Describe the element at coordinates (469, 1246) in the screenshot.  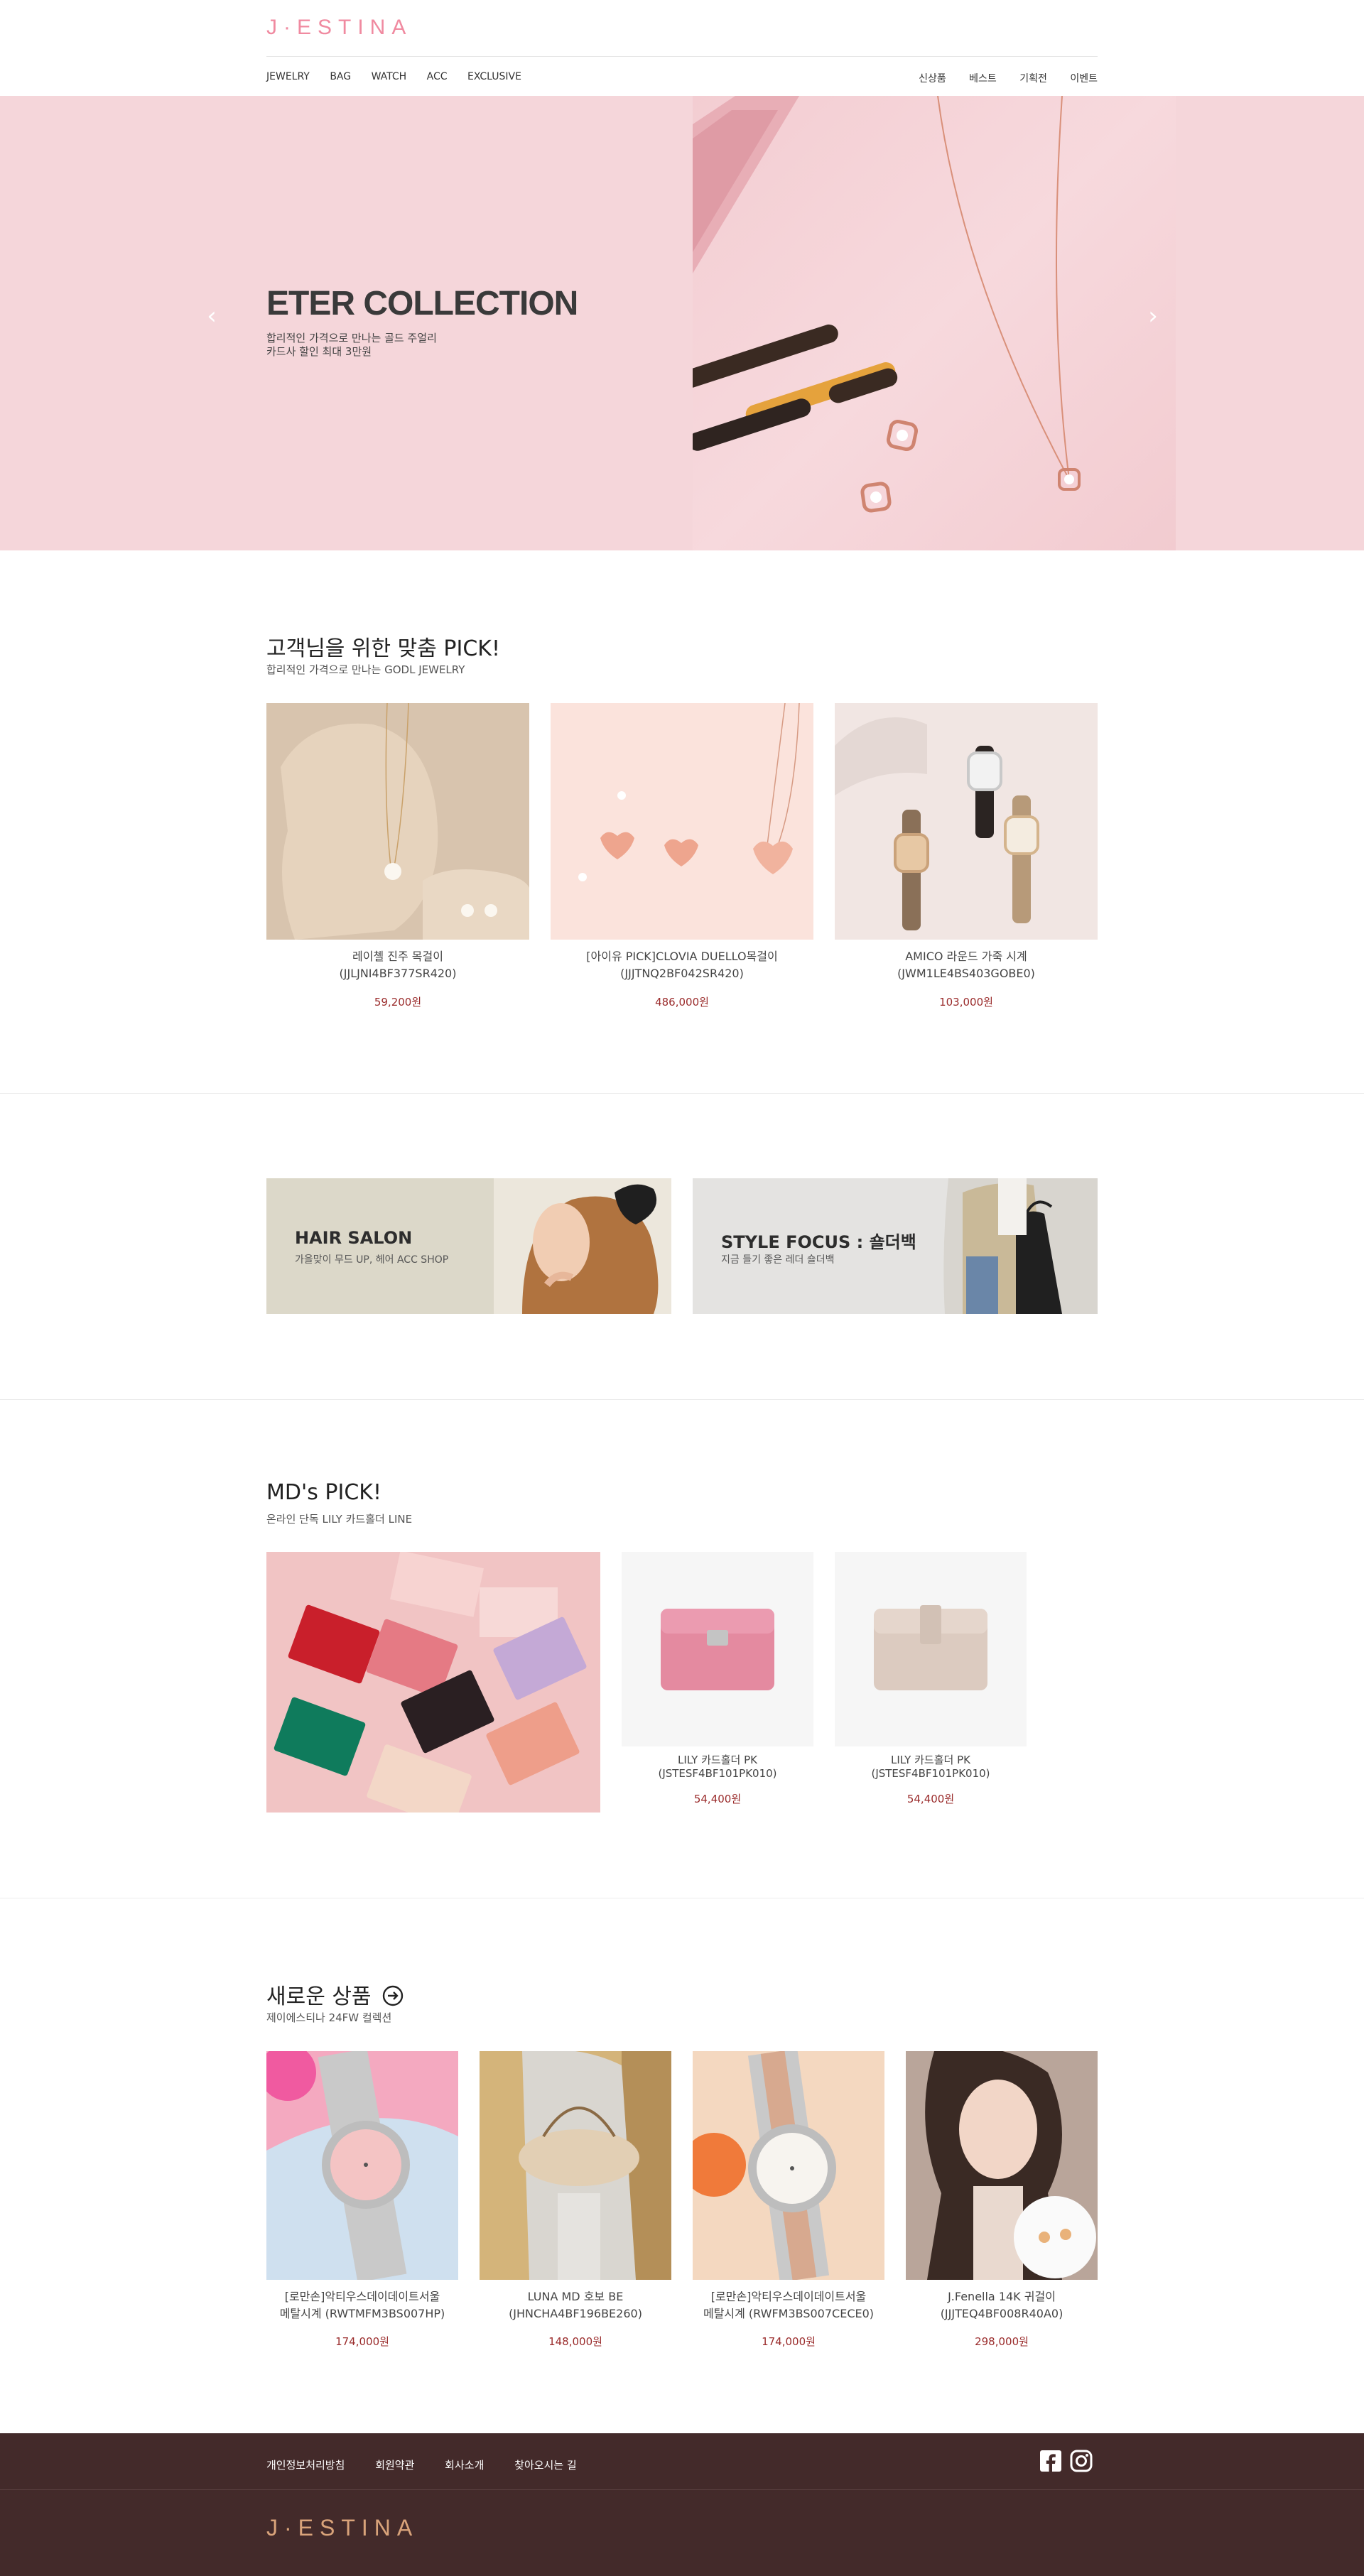
I see `banner-hair-salon: HAIR SALON 가을맞이 무드 UP, 헤어 ACC SHOP` at that location.